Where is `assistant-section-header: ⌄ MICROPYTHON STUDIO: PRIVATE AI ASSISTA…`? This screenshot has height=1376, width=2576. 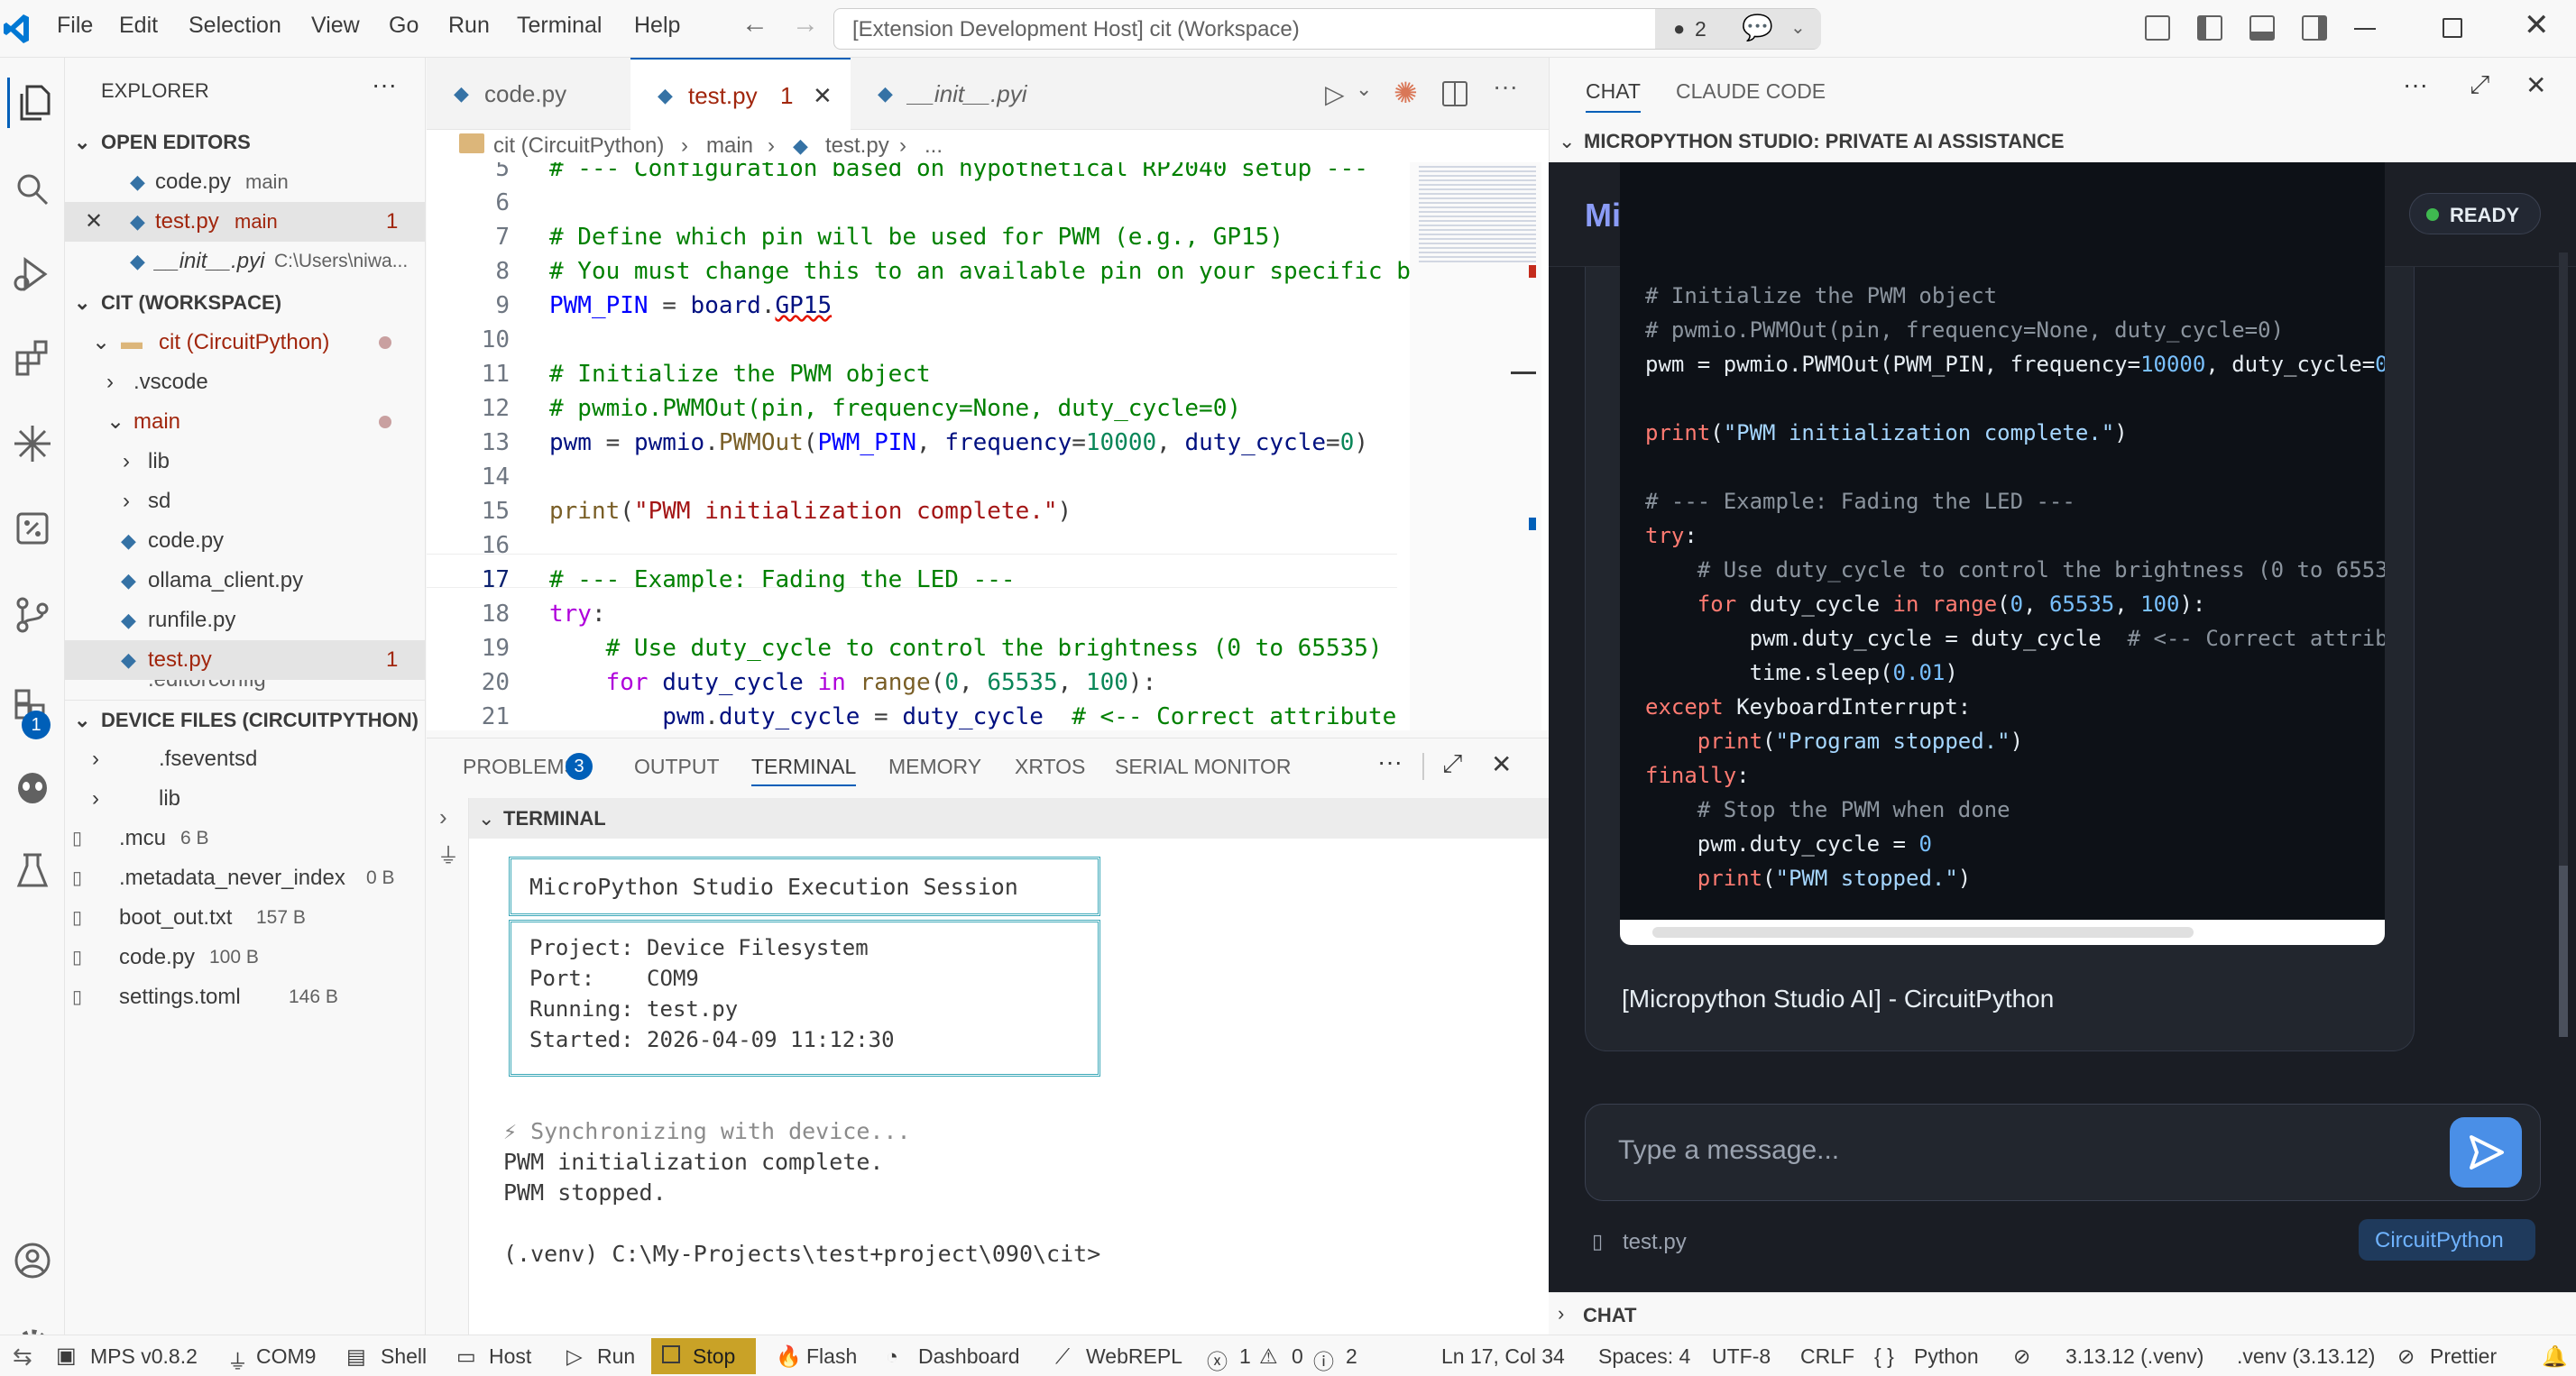 assistant-section-header: ⌄ MICROPYTHON STUDIO: PRIVATE AI ASSISTA… is located at coordinates (2063, 141).